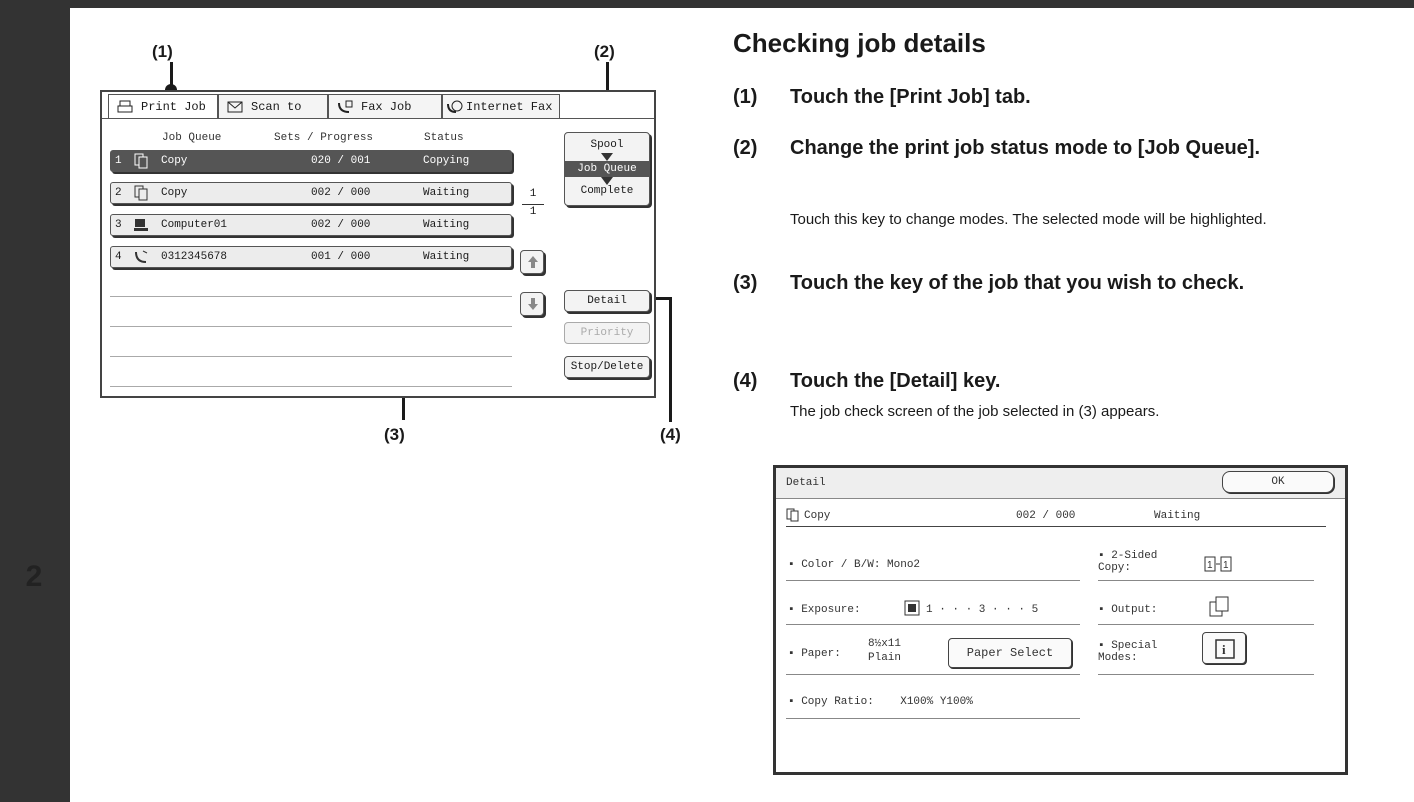 This screenshot has width=1414, height=802. Describe the element at coordinates (607, 367) in the screenshot. I see `stop-delete-button: Stop/Delete` at that location.